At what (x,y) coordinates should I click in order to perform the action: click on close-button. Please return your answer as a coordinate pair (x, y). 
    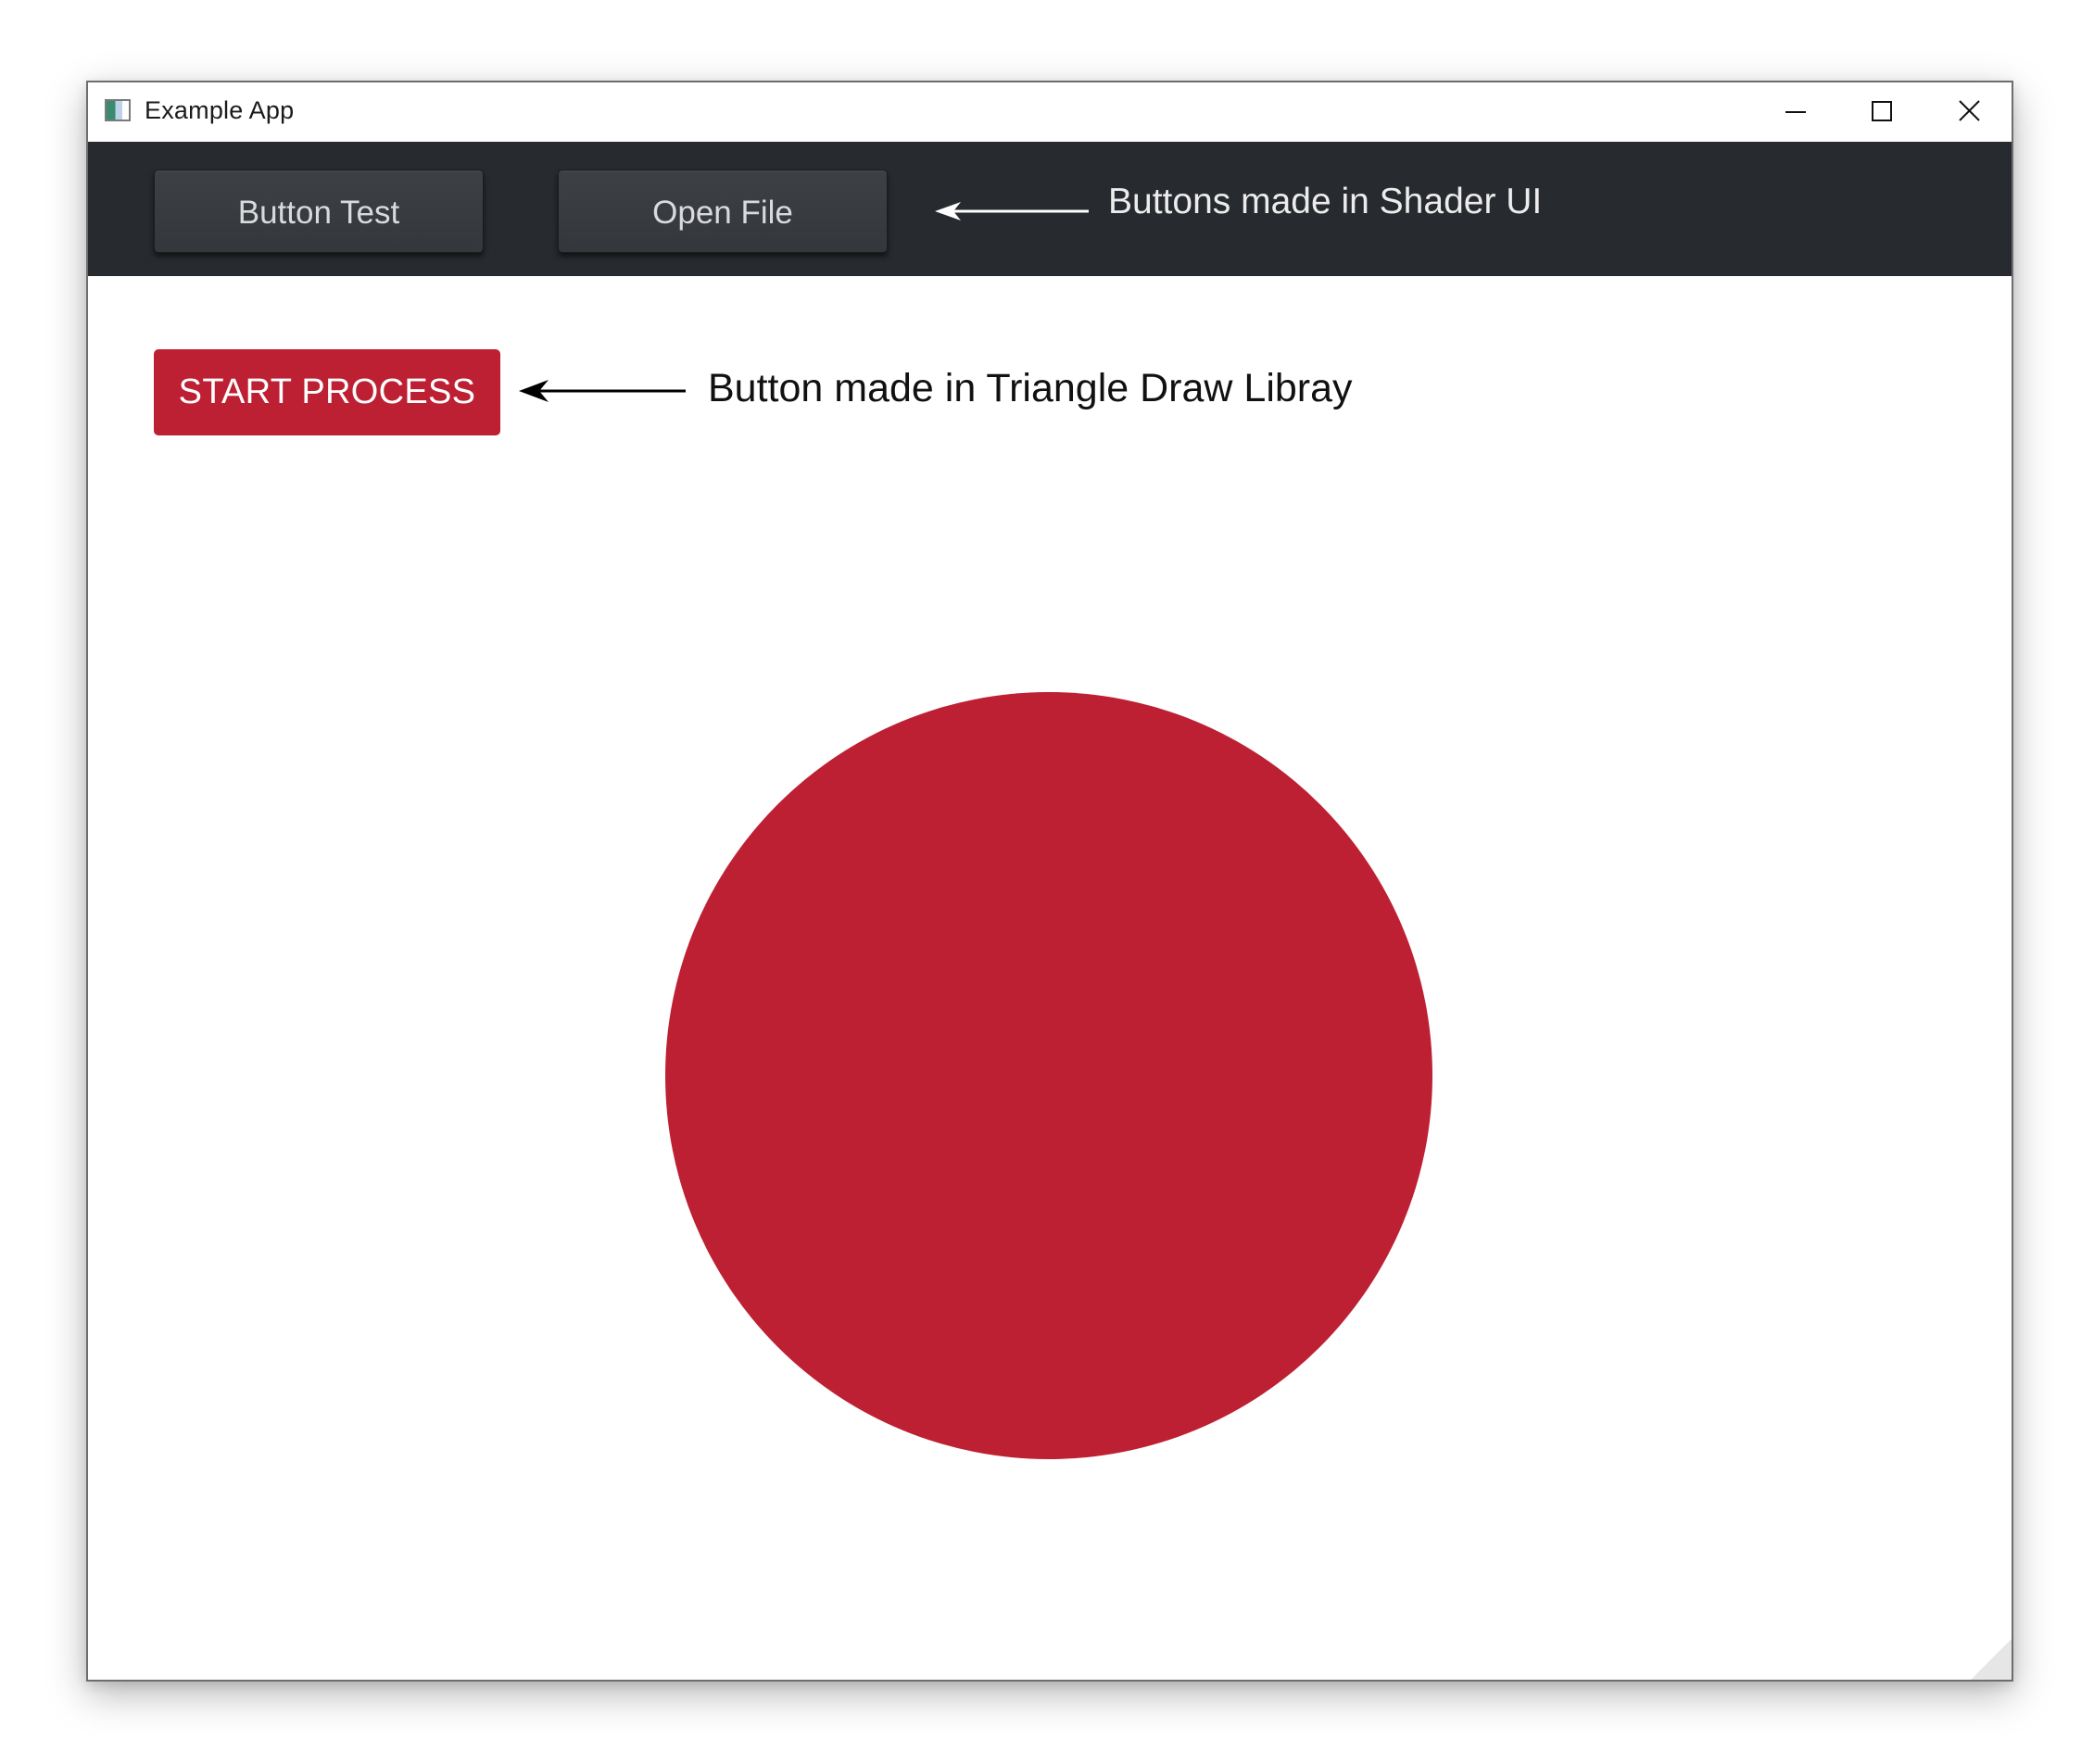
    Looking at the image, I should click on (1969, 111).